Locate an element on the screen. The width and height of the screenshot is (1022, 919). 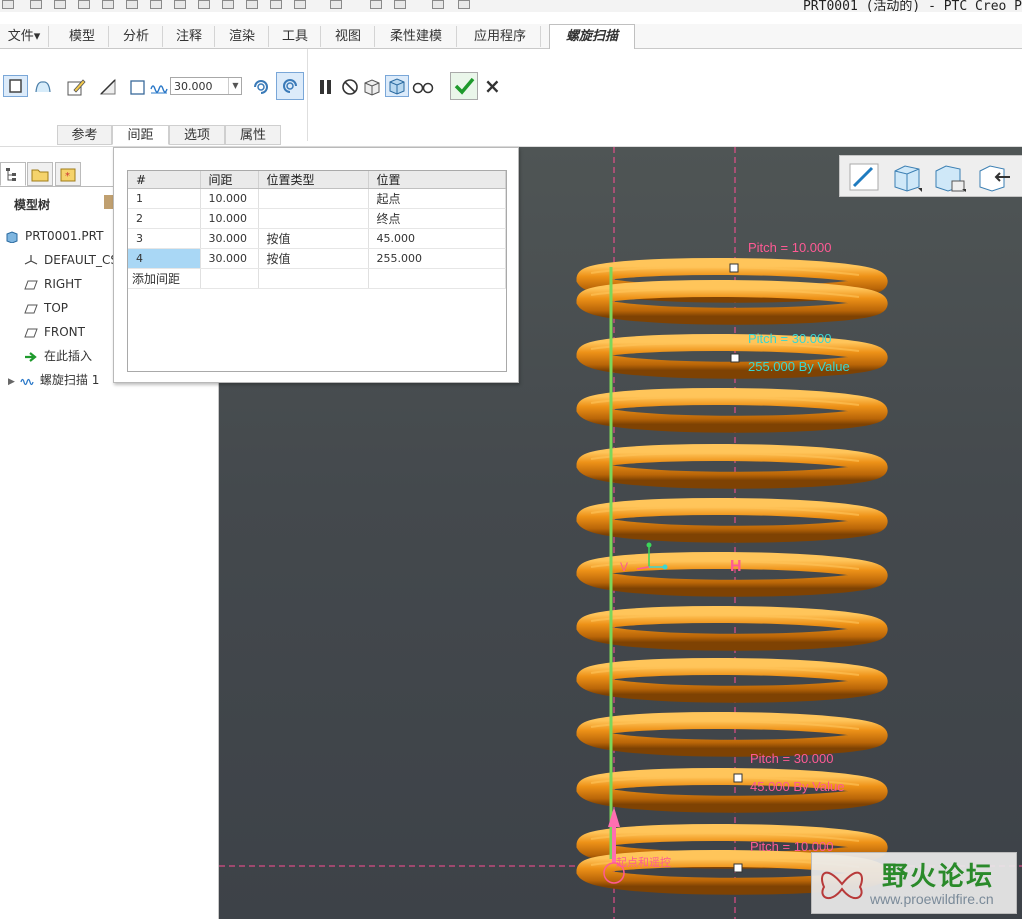
regenerate-icon is located at coordinates (132, 4).